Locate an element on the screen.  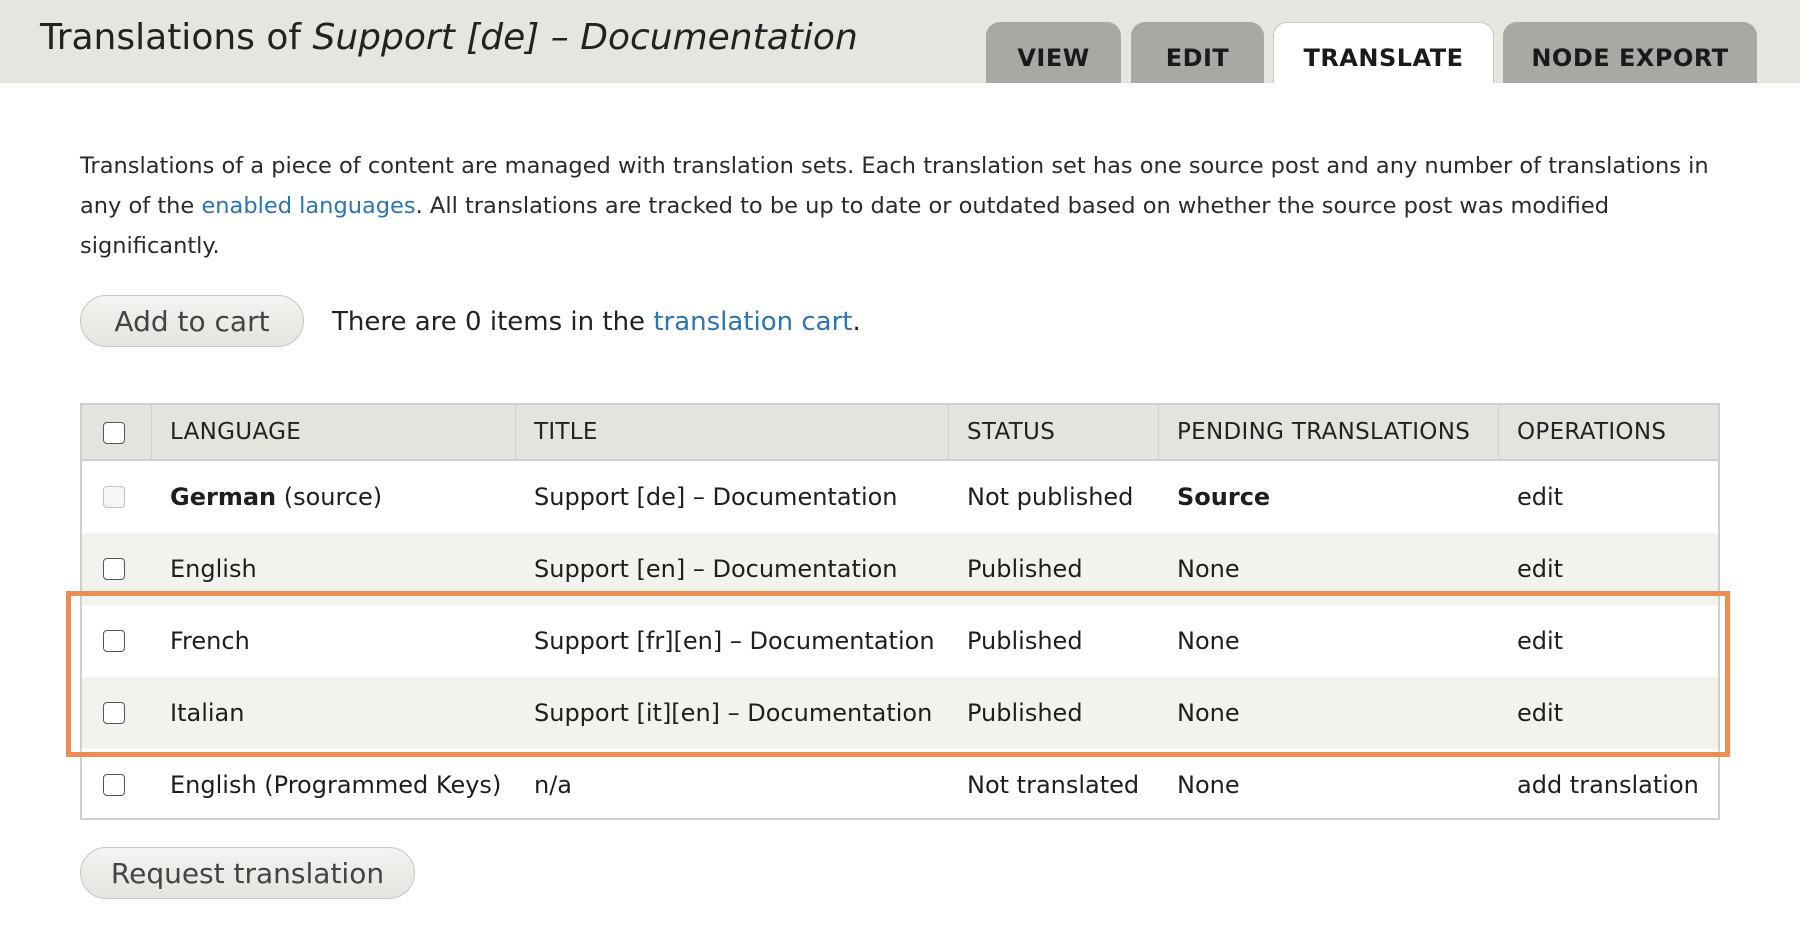
language-name: English (Programmed Keys) is located at coordinates (336, 785).